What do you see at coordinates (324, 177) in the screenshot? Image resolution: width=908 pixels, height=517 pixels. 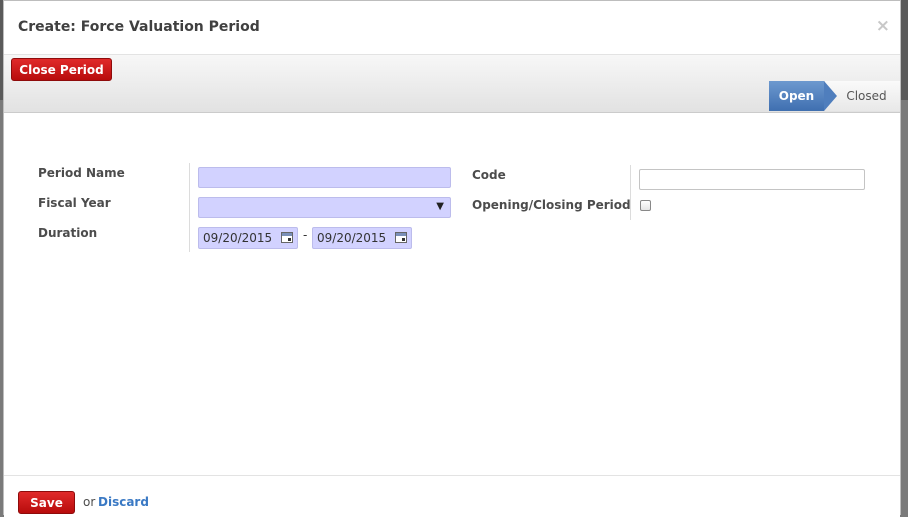 I see `period-name-input` at bounding box center [324, 177].